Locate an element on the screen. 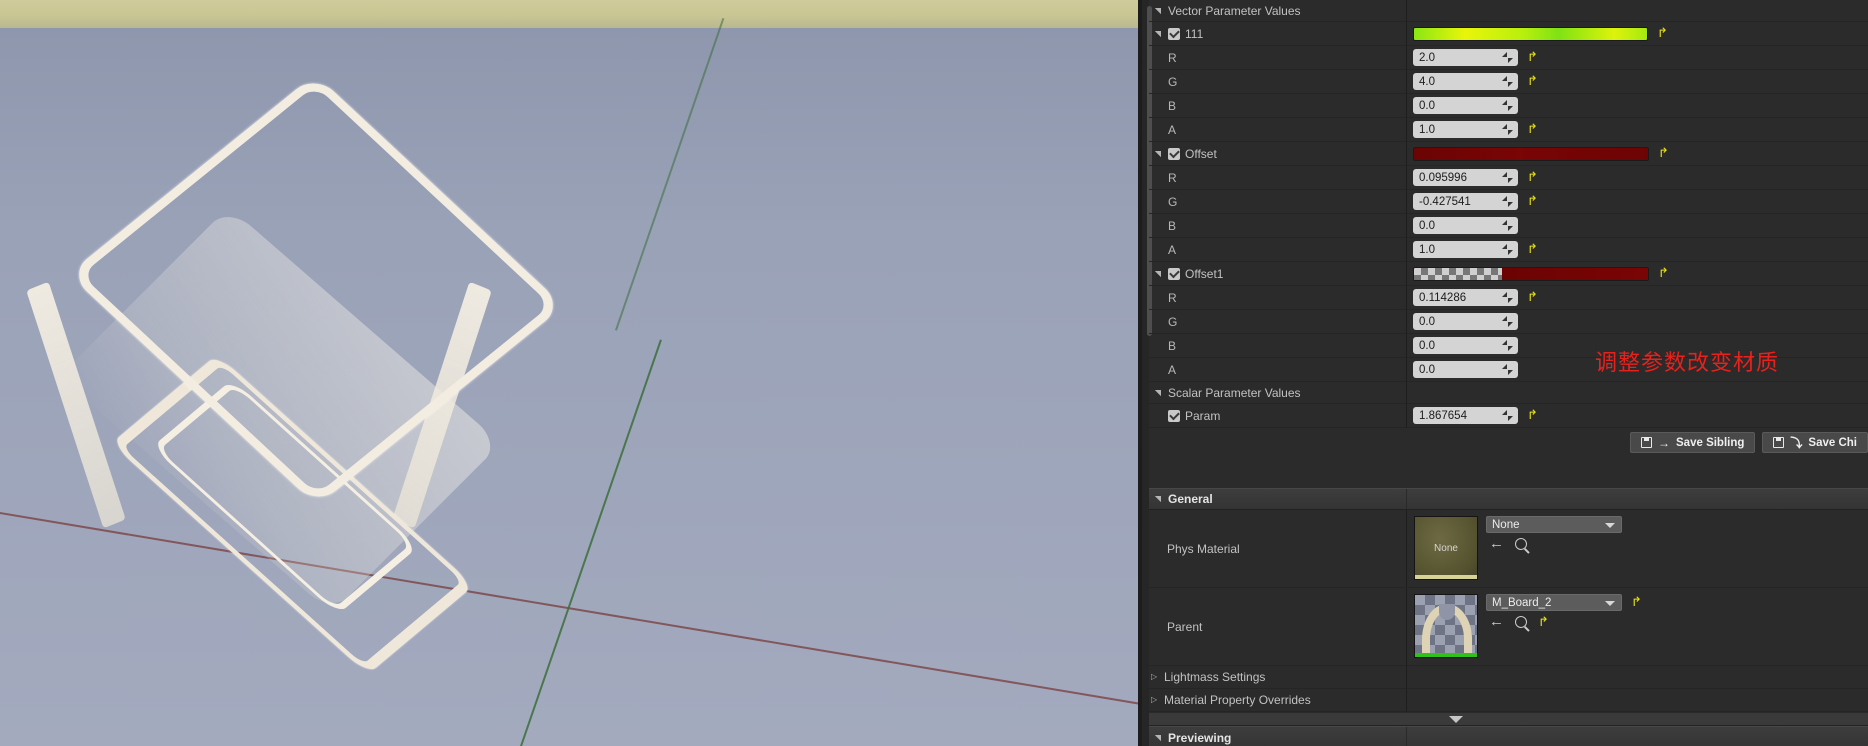  section-vector-parameter-values: Vector Parameter Values is located at coordinates (1508, 11).